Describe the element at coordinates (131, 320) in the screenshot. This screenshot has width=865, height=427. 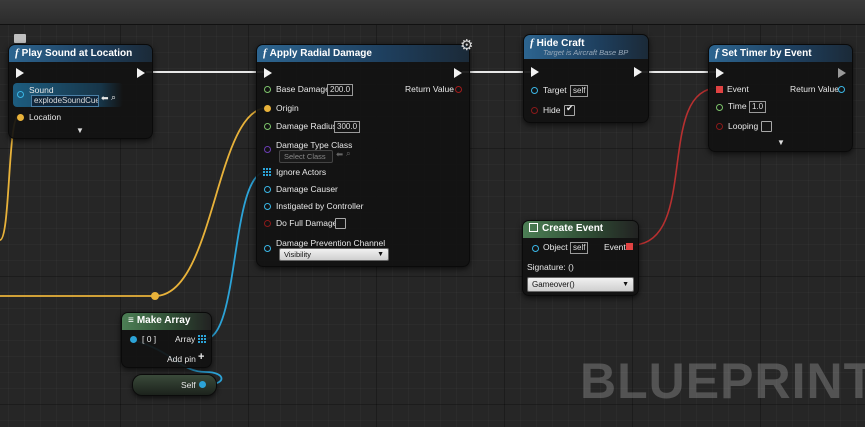
I see `array-node-icon: ≡` at that location.